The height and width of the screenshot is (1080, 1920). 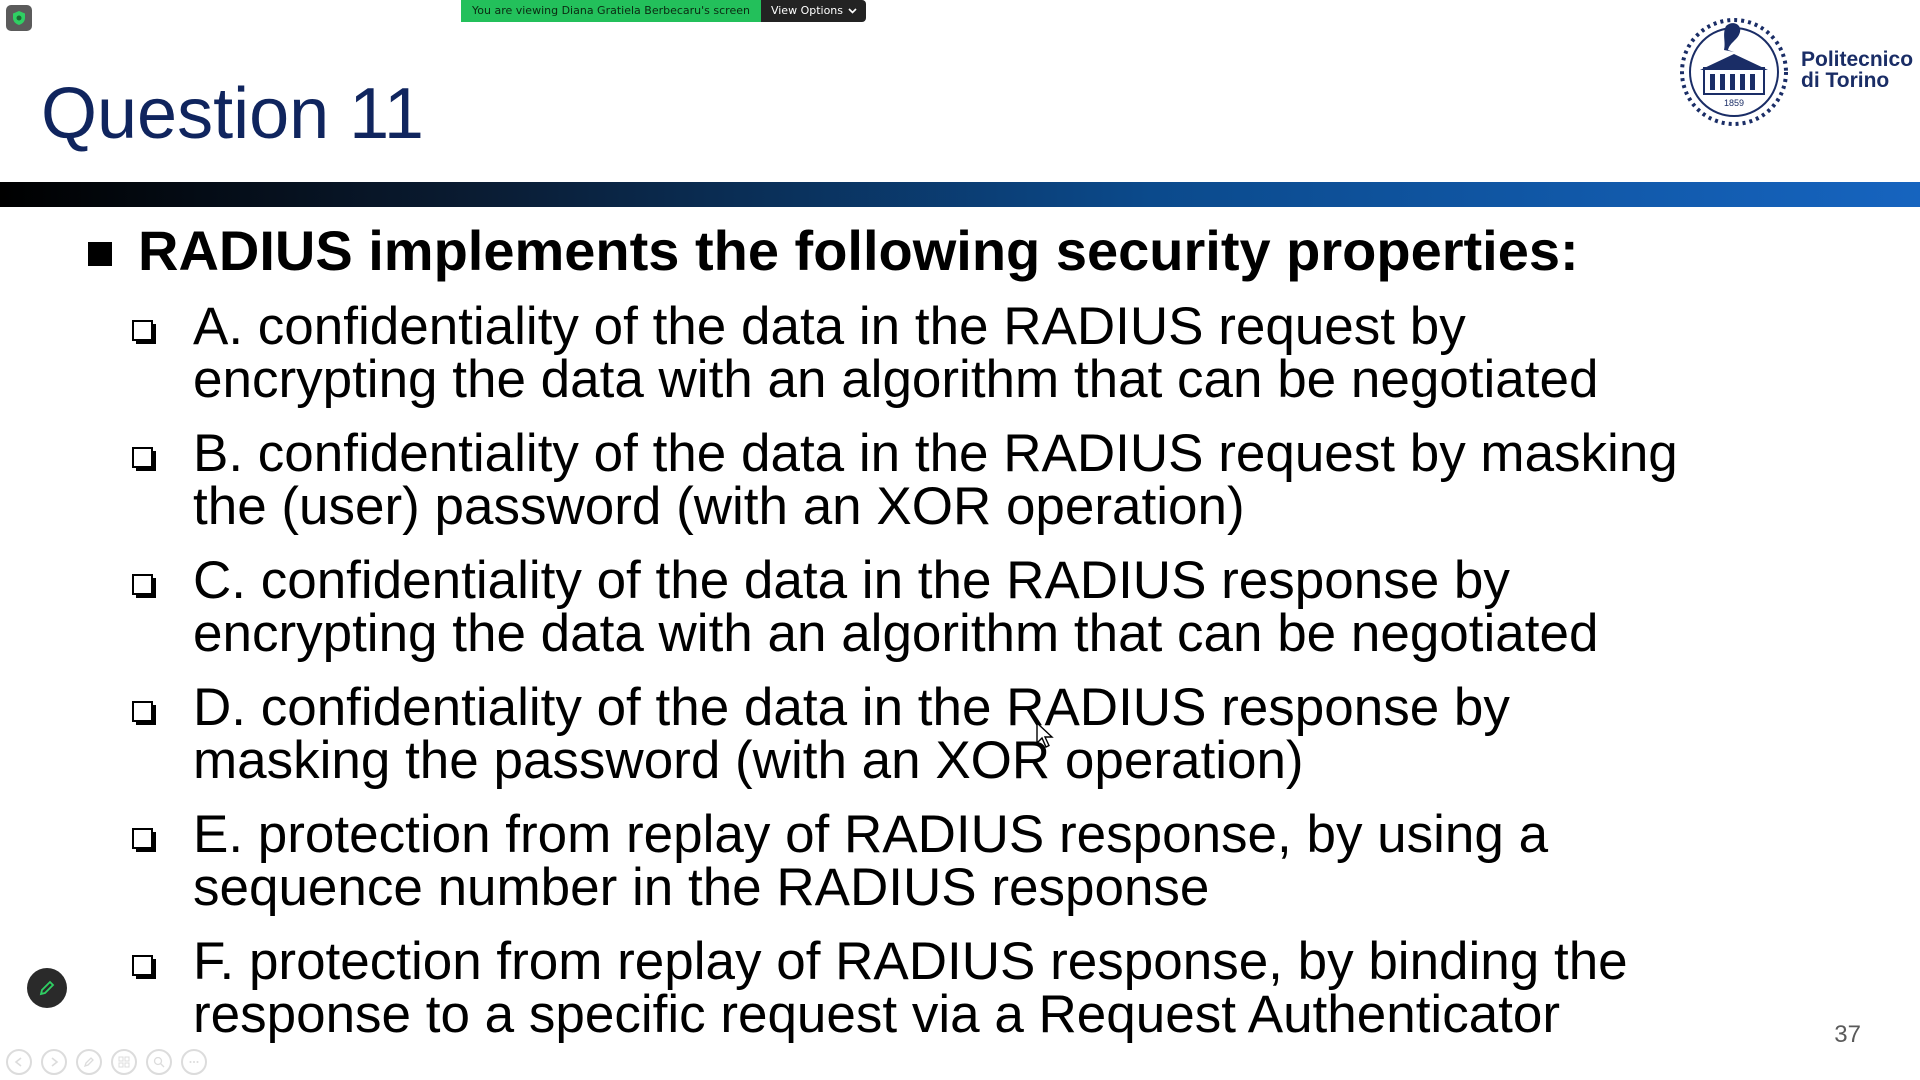 I want to click on view-options-button: View Options, so click(x=813, y=11).